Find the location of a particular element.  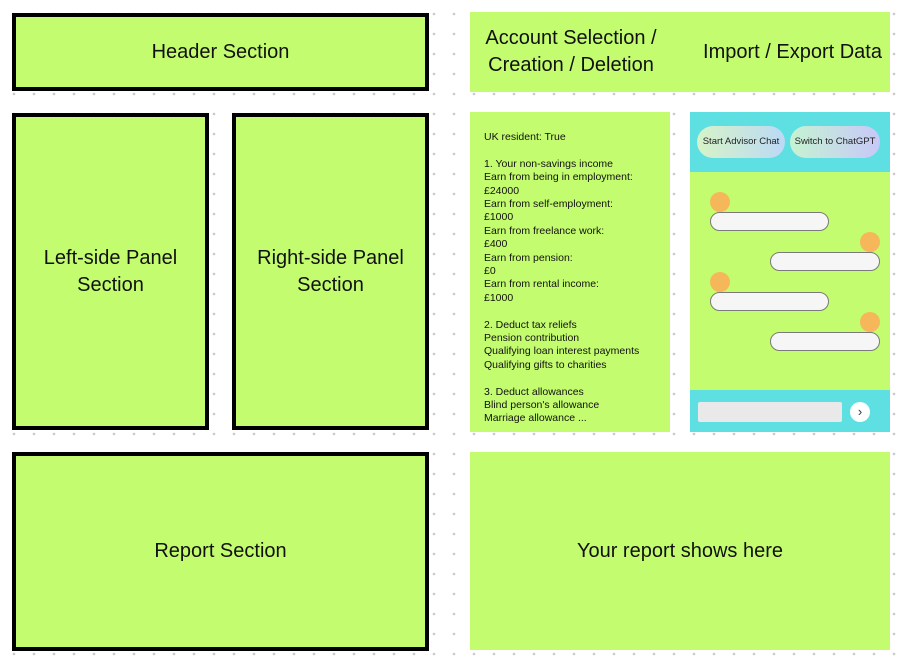

start-advisor-chat-button: Start Advisor Chat is located at coordinates (741, 142).